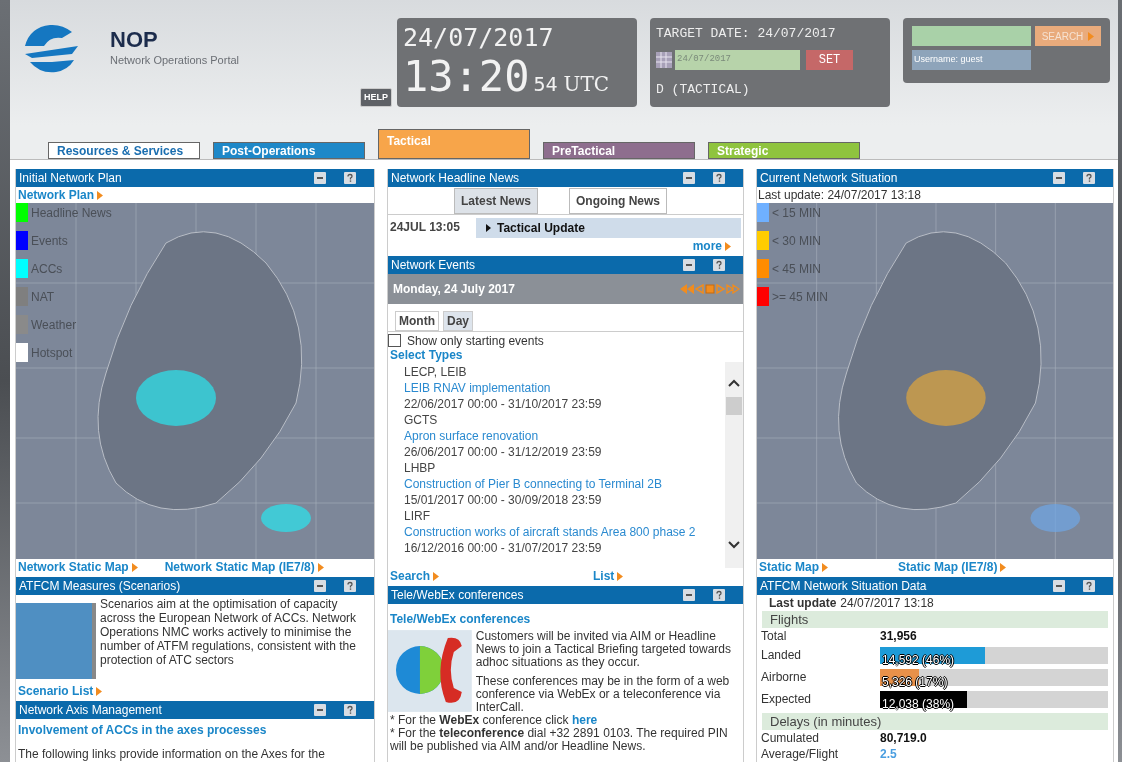 The width and height of the screenshot is (1122, 762). Describe the element at coordinates (415, 576) in the screenshot. I see `events-link: Search` at that location.